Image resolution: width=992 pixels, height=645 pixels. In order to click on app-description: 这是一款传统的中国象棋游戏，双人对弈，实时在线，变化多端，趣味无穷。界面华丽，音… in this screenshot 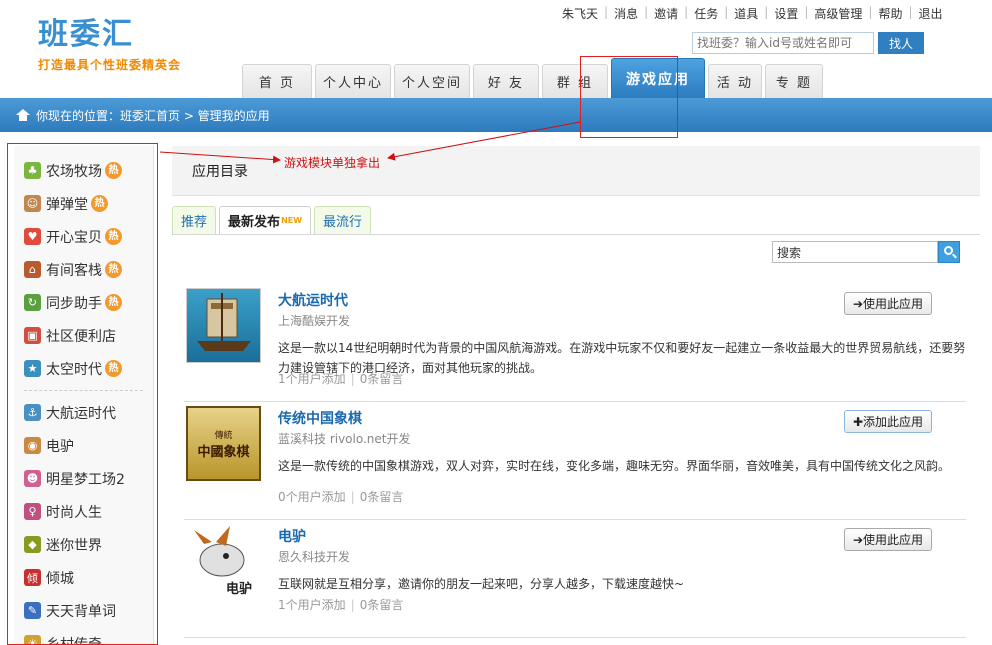, I will do `click(614, 466)`.